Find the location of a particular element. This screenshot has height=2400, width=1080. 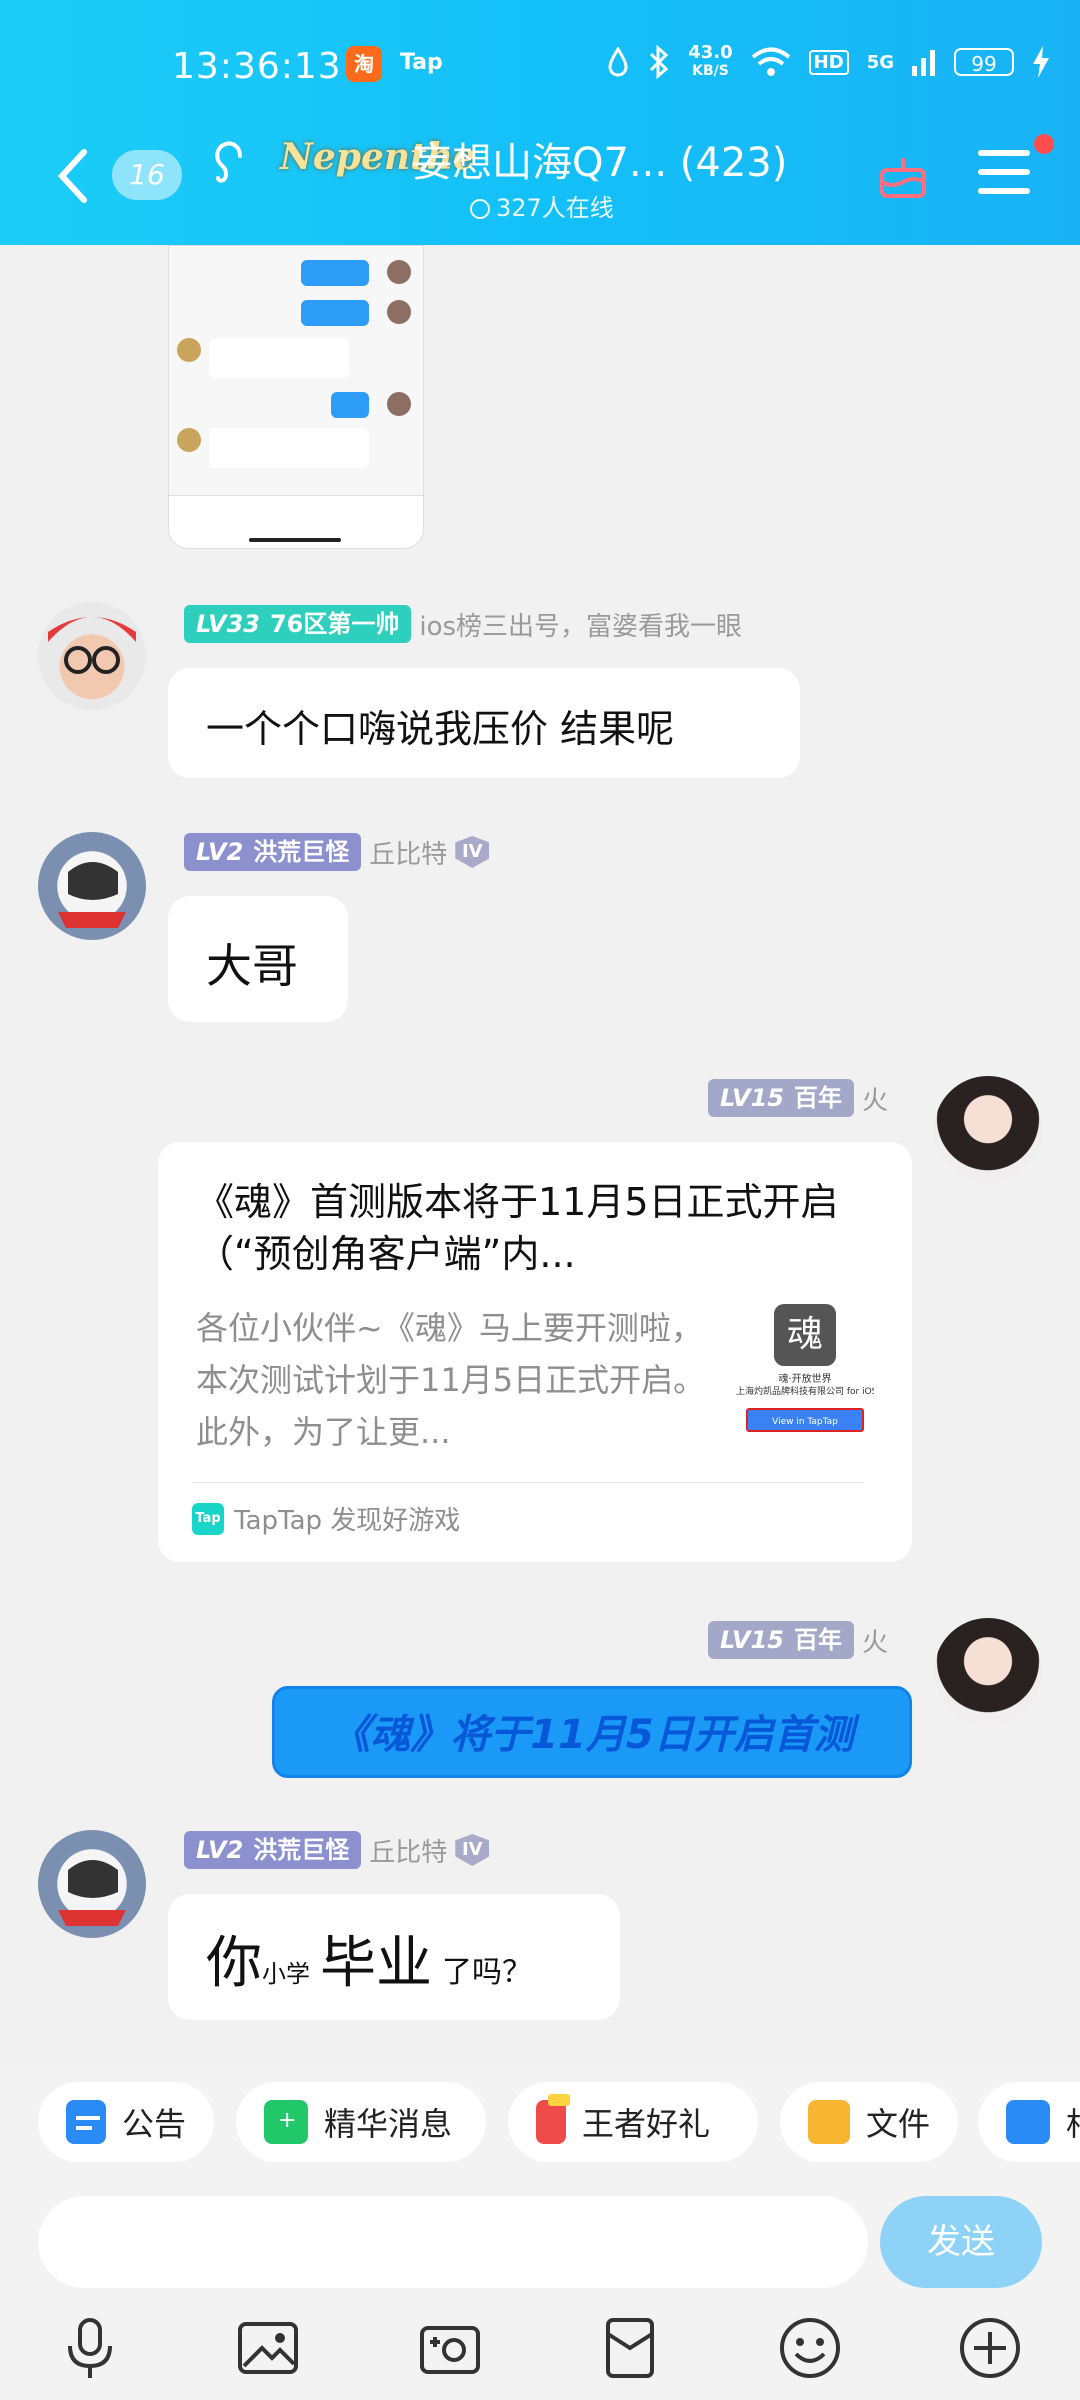

back-arrow-icon is located at coordinates (72, 176).